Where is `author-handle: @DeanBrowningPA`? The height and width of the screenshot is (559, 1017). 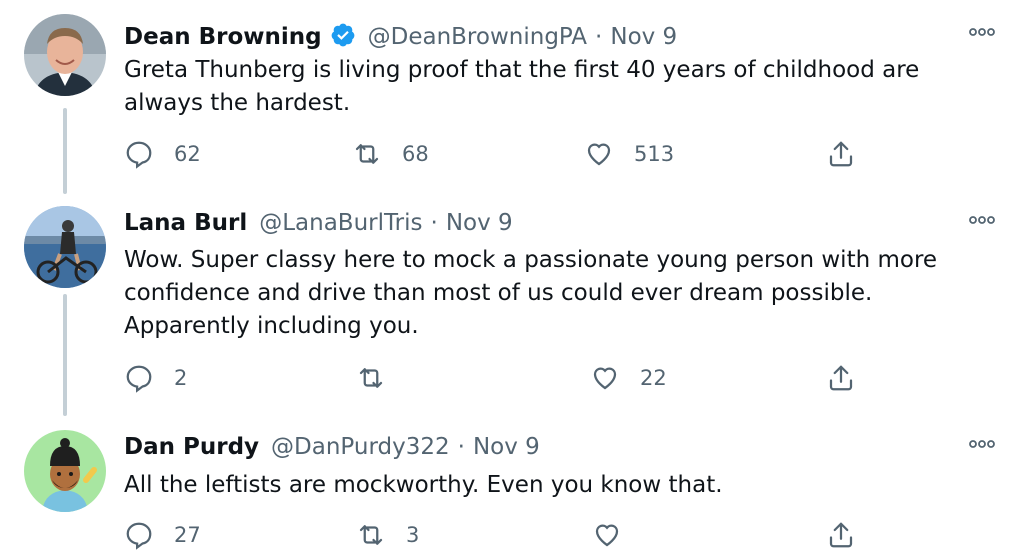
author-handle: @DeanBrowningPA is located at coordinates (477, 37).